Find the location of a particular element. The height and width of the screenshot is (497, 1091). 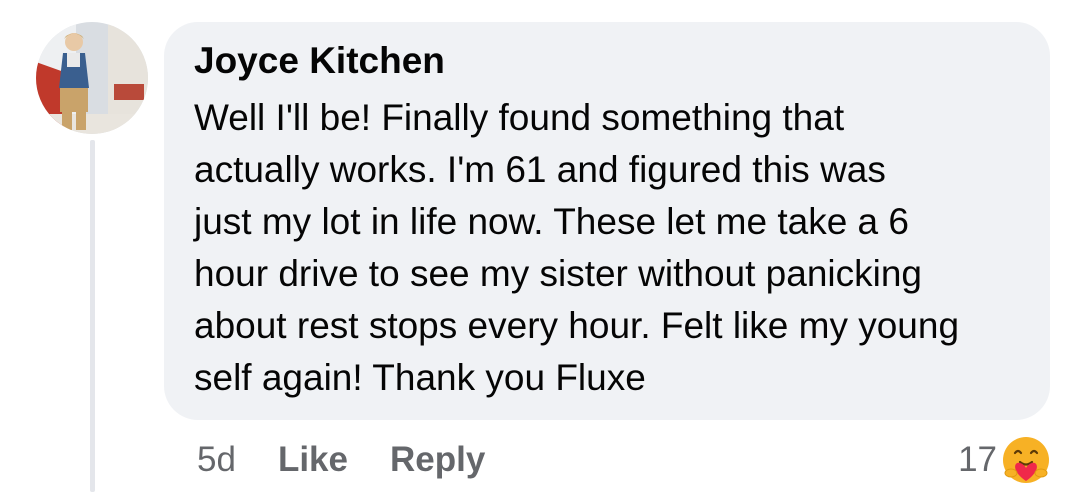

care-reaction-icon is located at coordinates (1026, 460).